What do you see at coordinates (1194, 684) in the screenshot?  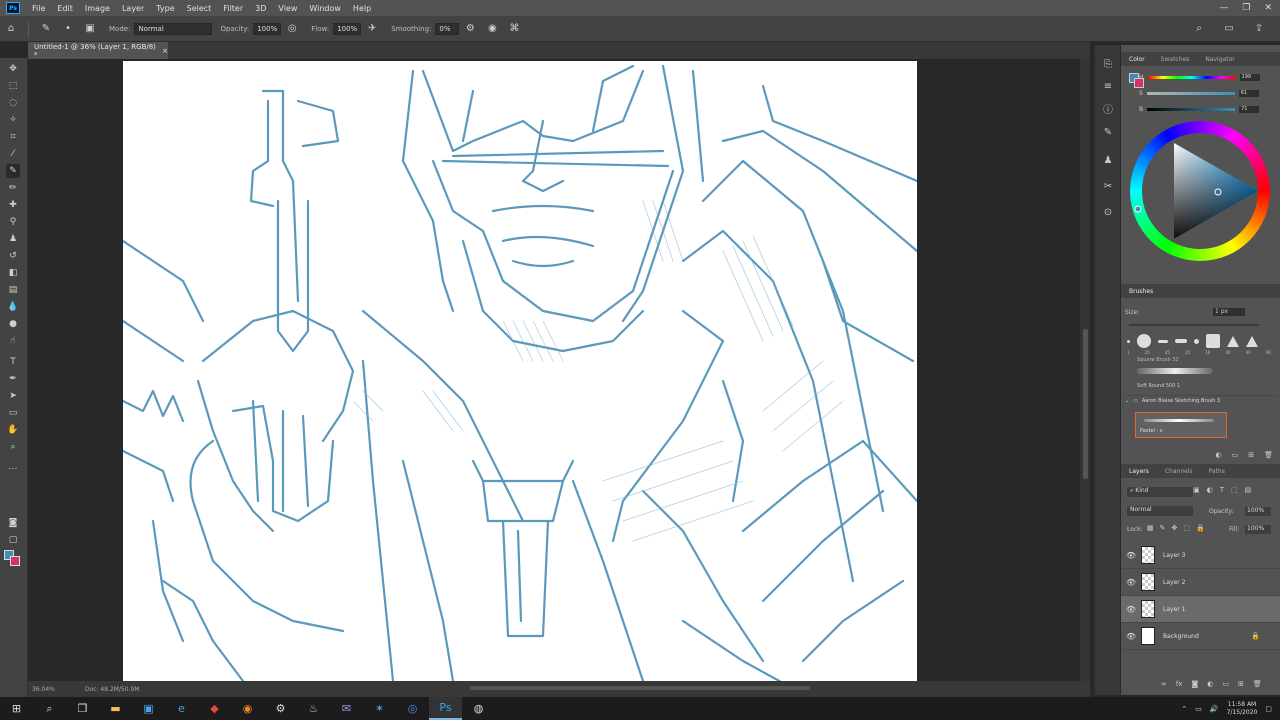 I see `layer-mask-icon: ◙` at bounding box center [1194, 684].